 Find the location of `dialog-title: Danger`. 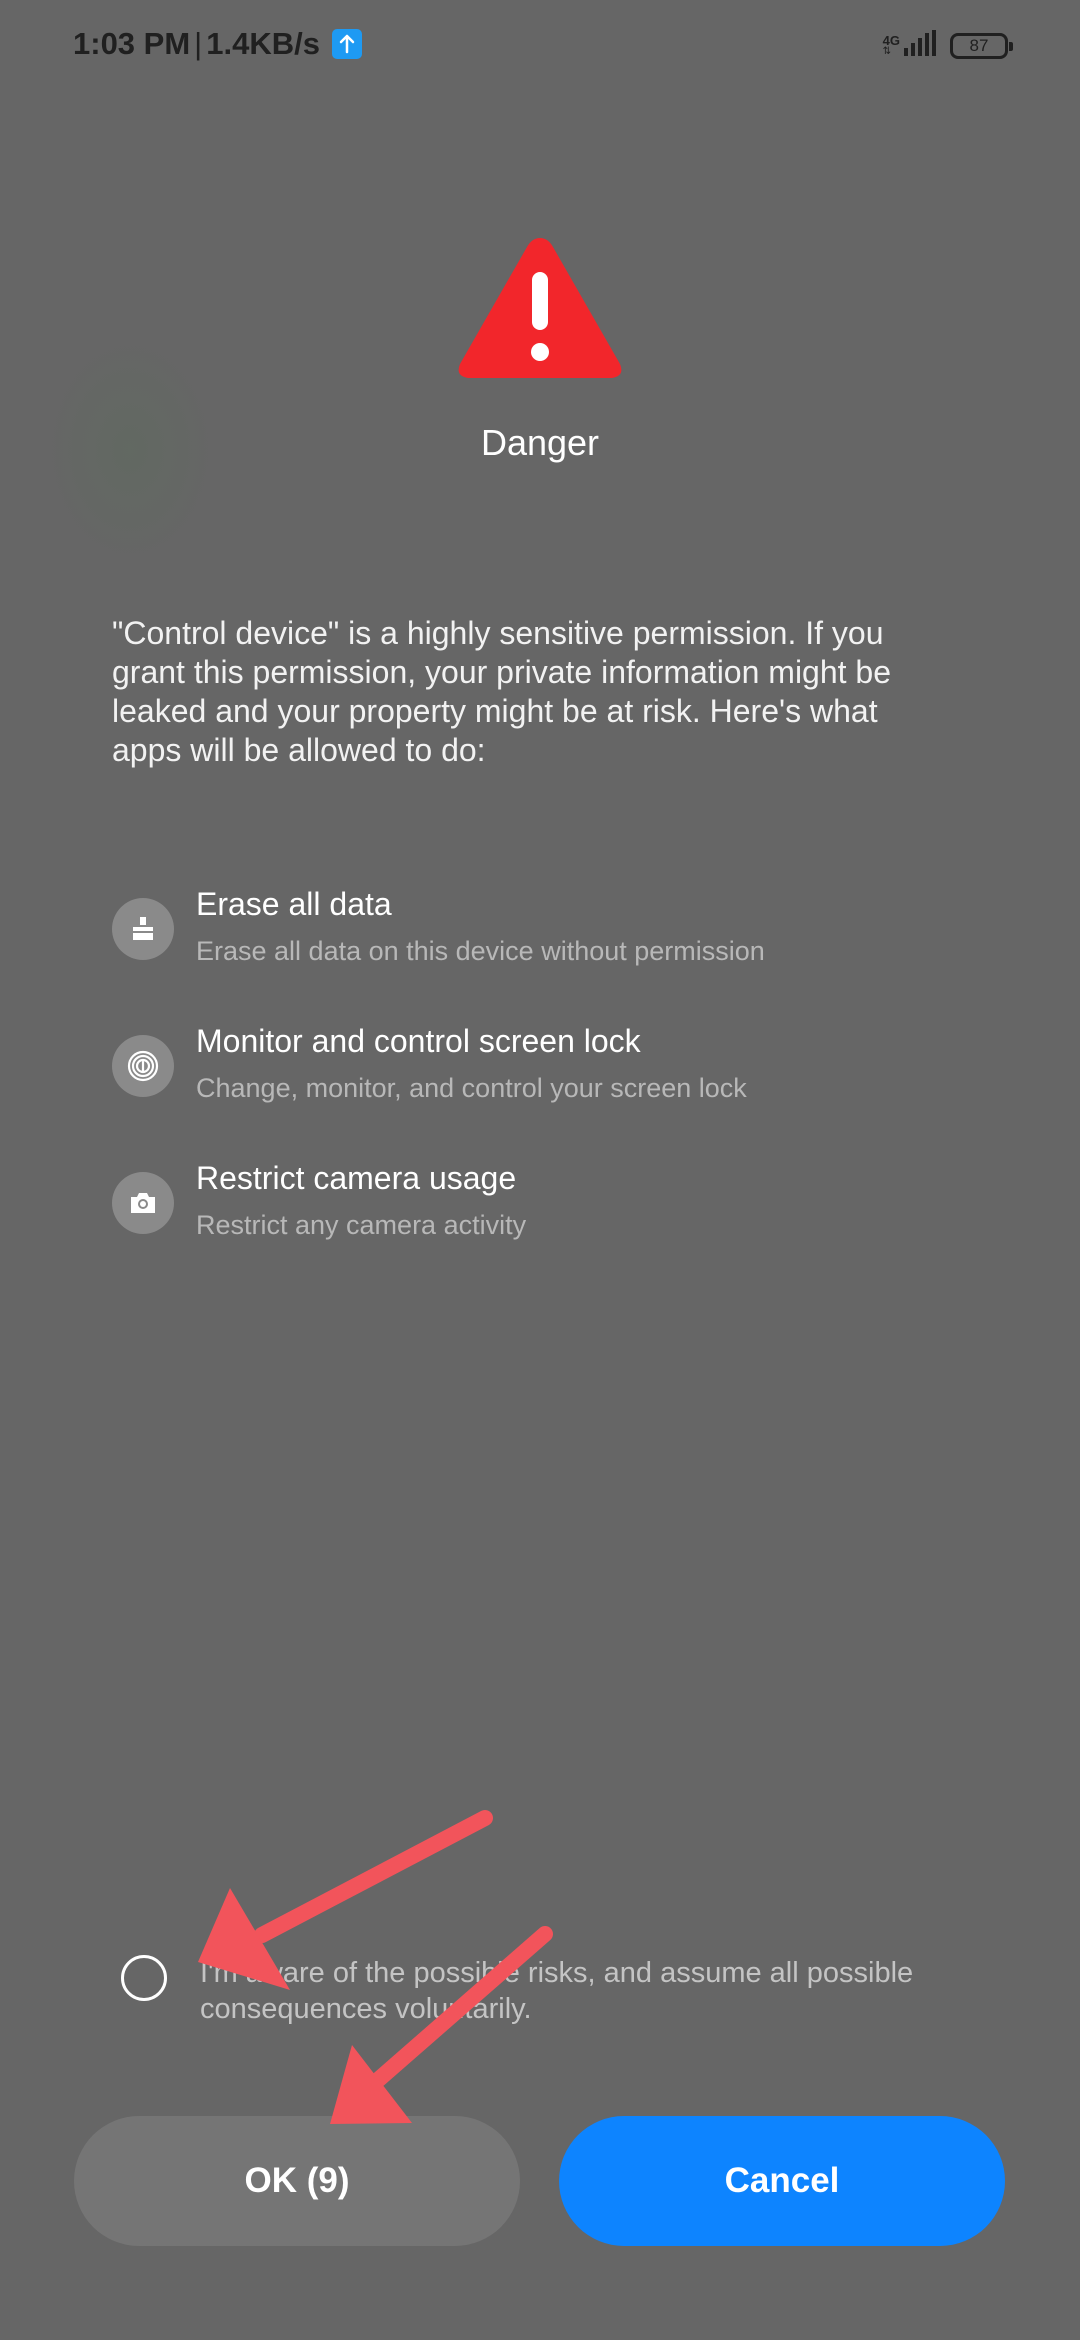

dialog-title: Danger is located at coordinates (540, 442).